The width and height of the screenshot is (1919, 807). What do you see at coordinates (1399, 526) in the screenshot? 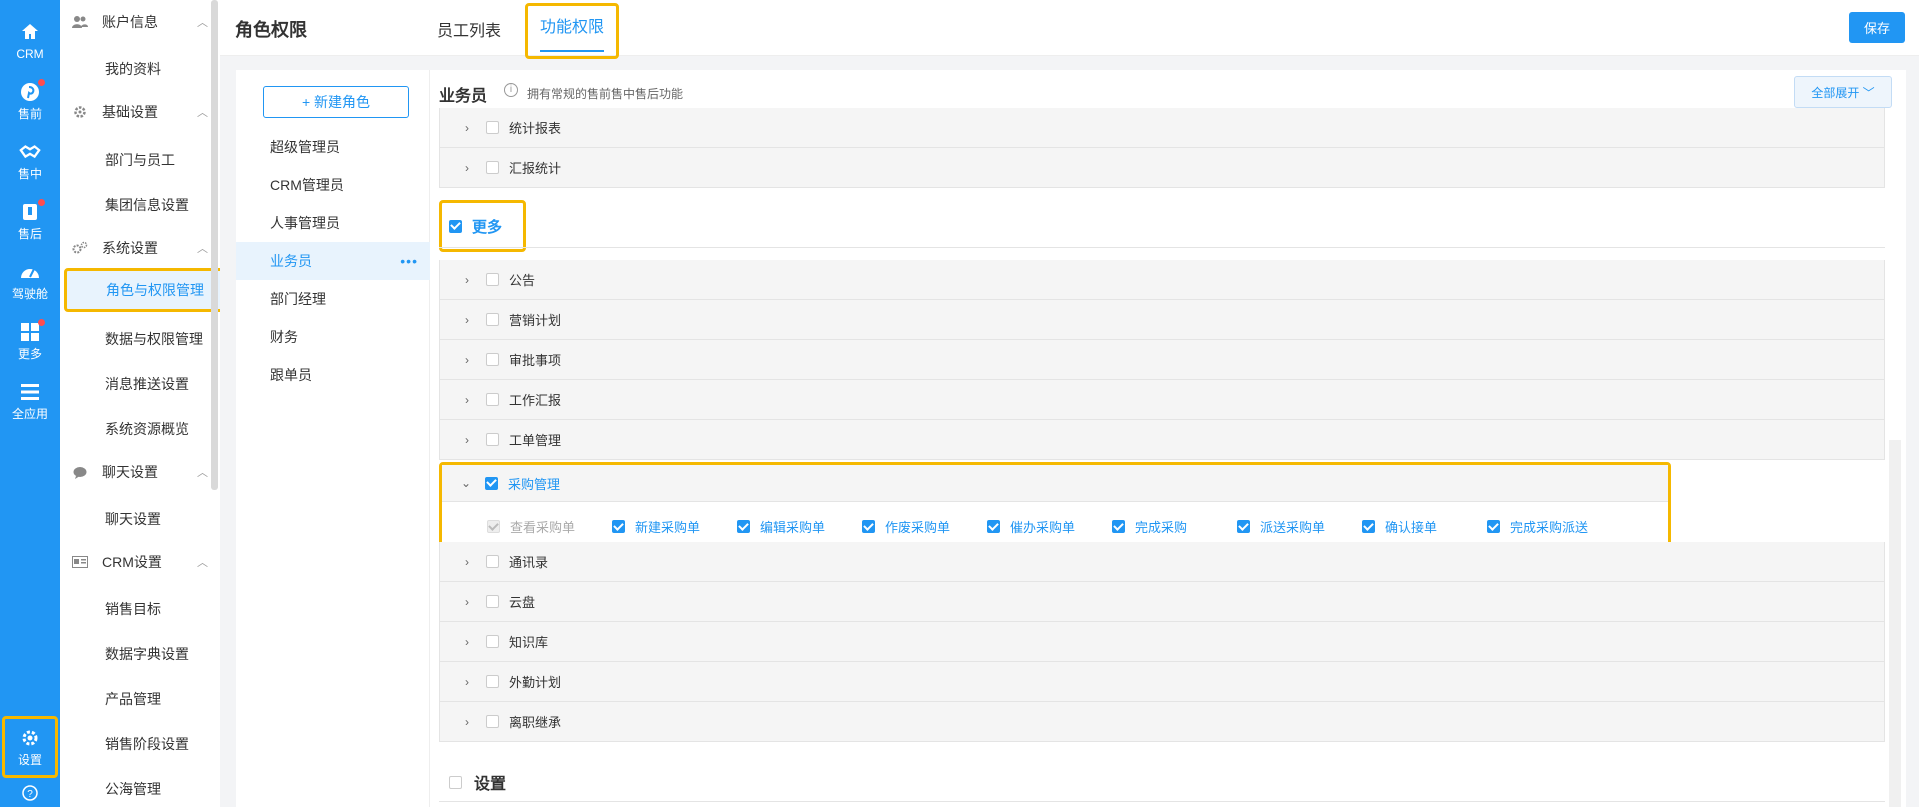
I see `sub-permission: 确认接单` at bounding box center [1399, 526].